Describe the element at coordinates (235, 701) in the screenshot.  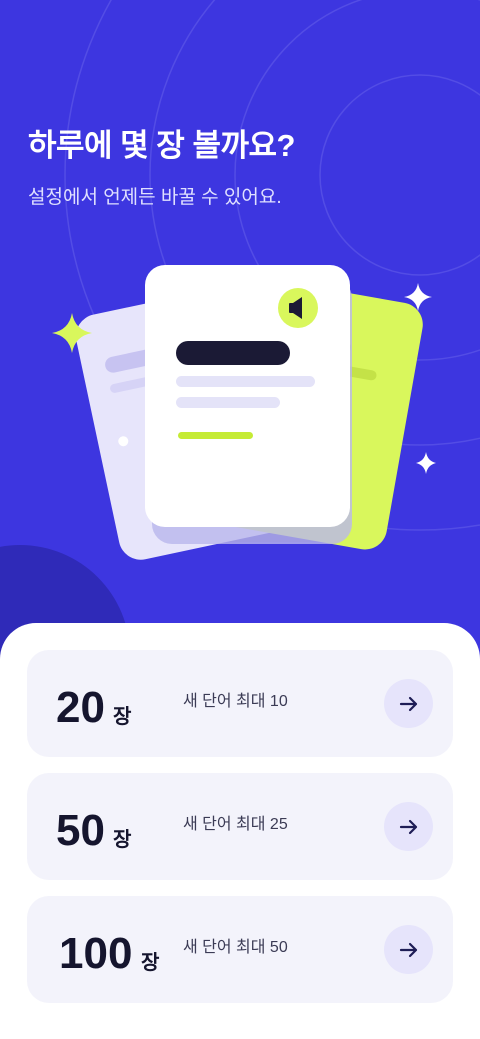
I see `option-description: 새 단어 최대 10` at that location.